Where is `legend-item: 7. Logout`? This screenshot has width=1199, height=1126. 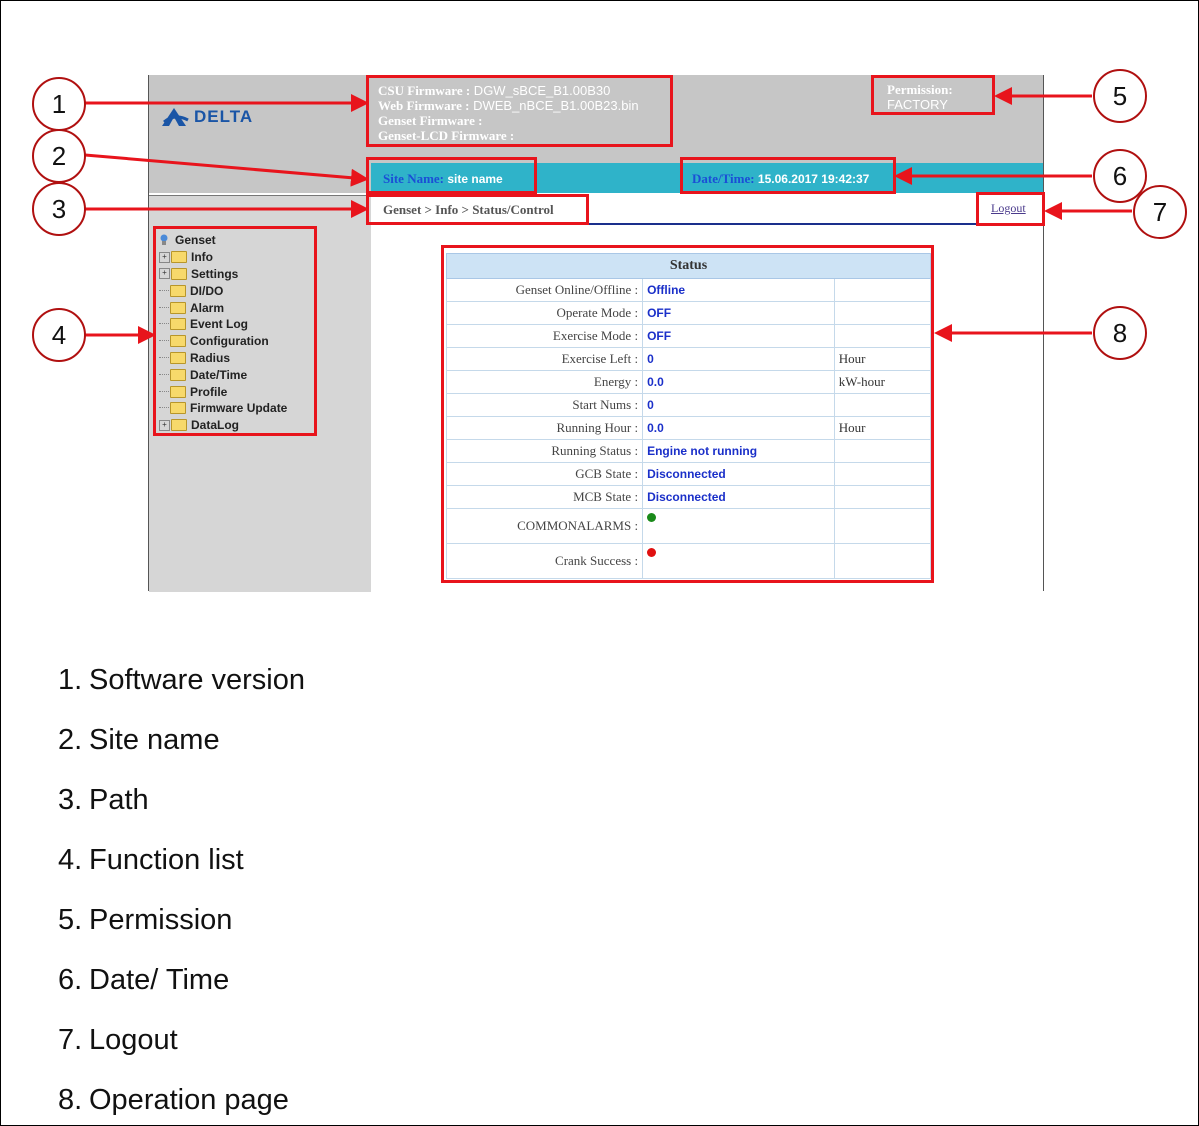 legend-item: 7. Logout is located at coordinates (118, 1040).